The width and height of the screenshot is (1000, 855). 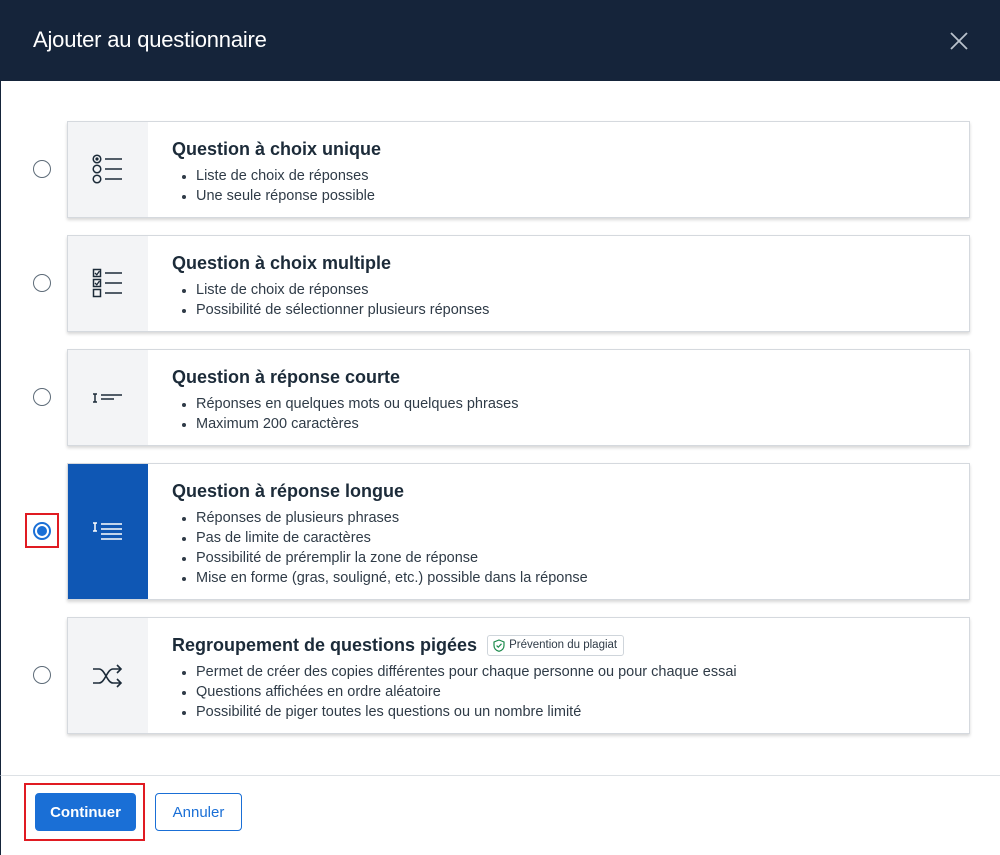 I want to click on option-title: Question à choix unique, so click(x=277, y=149).